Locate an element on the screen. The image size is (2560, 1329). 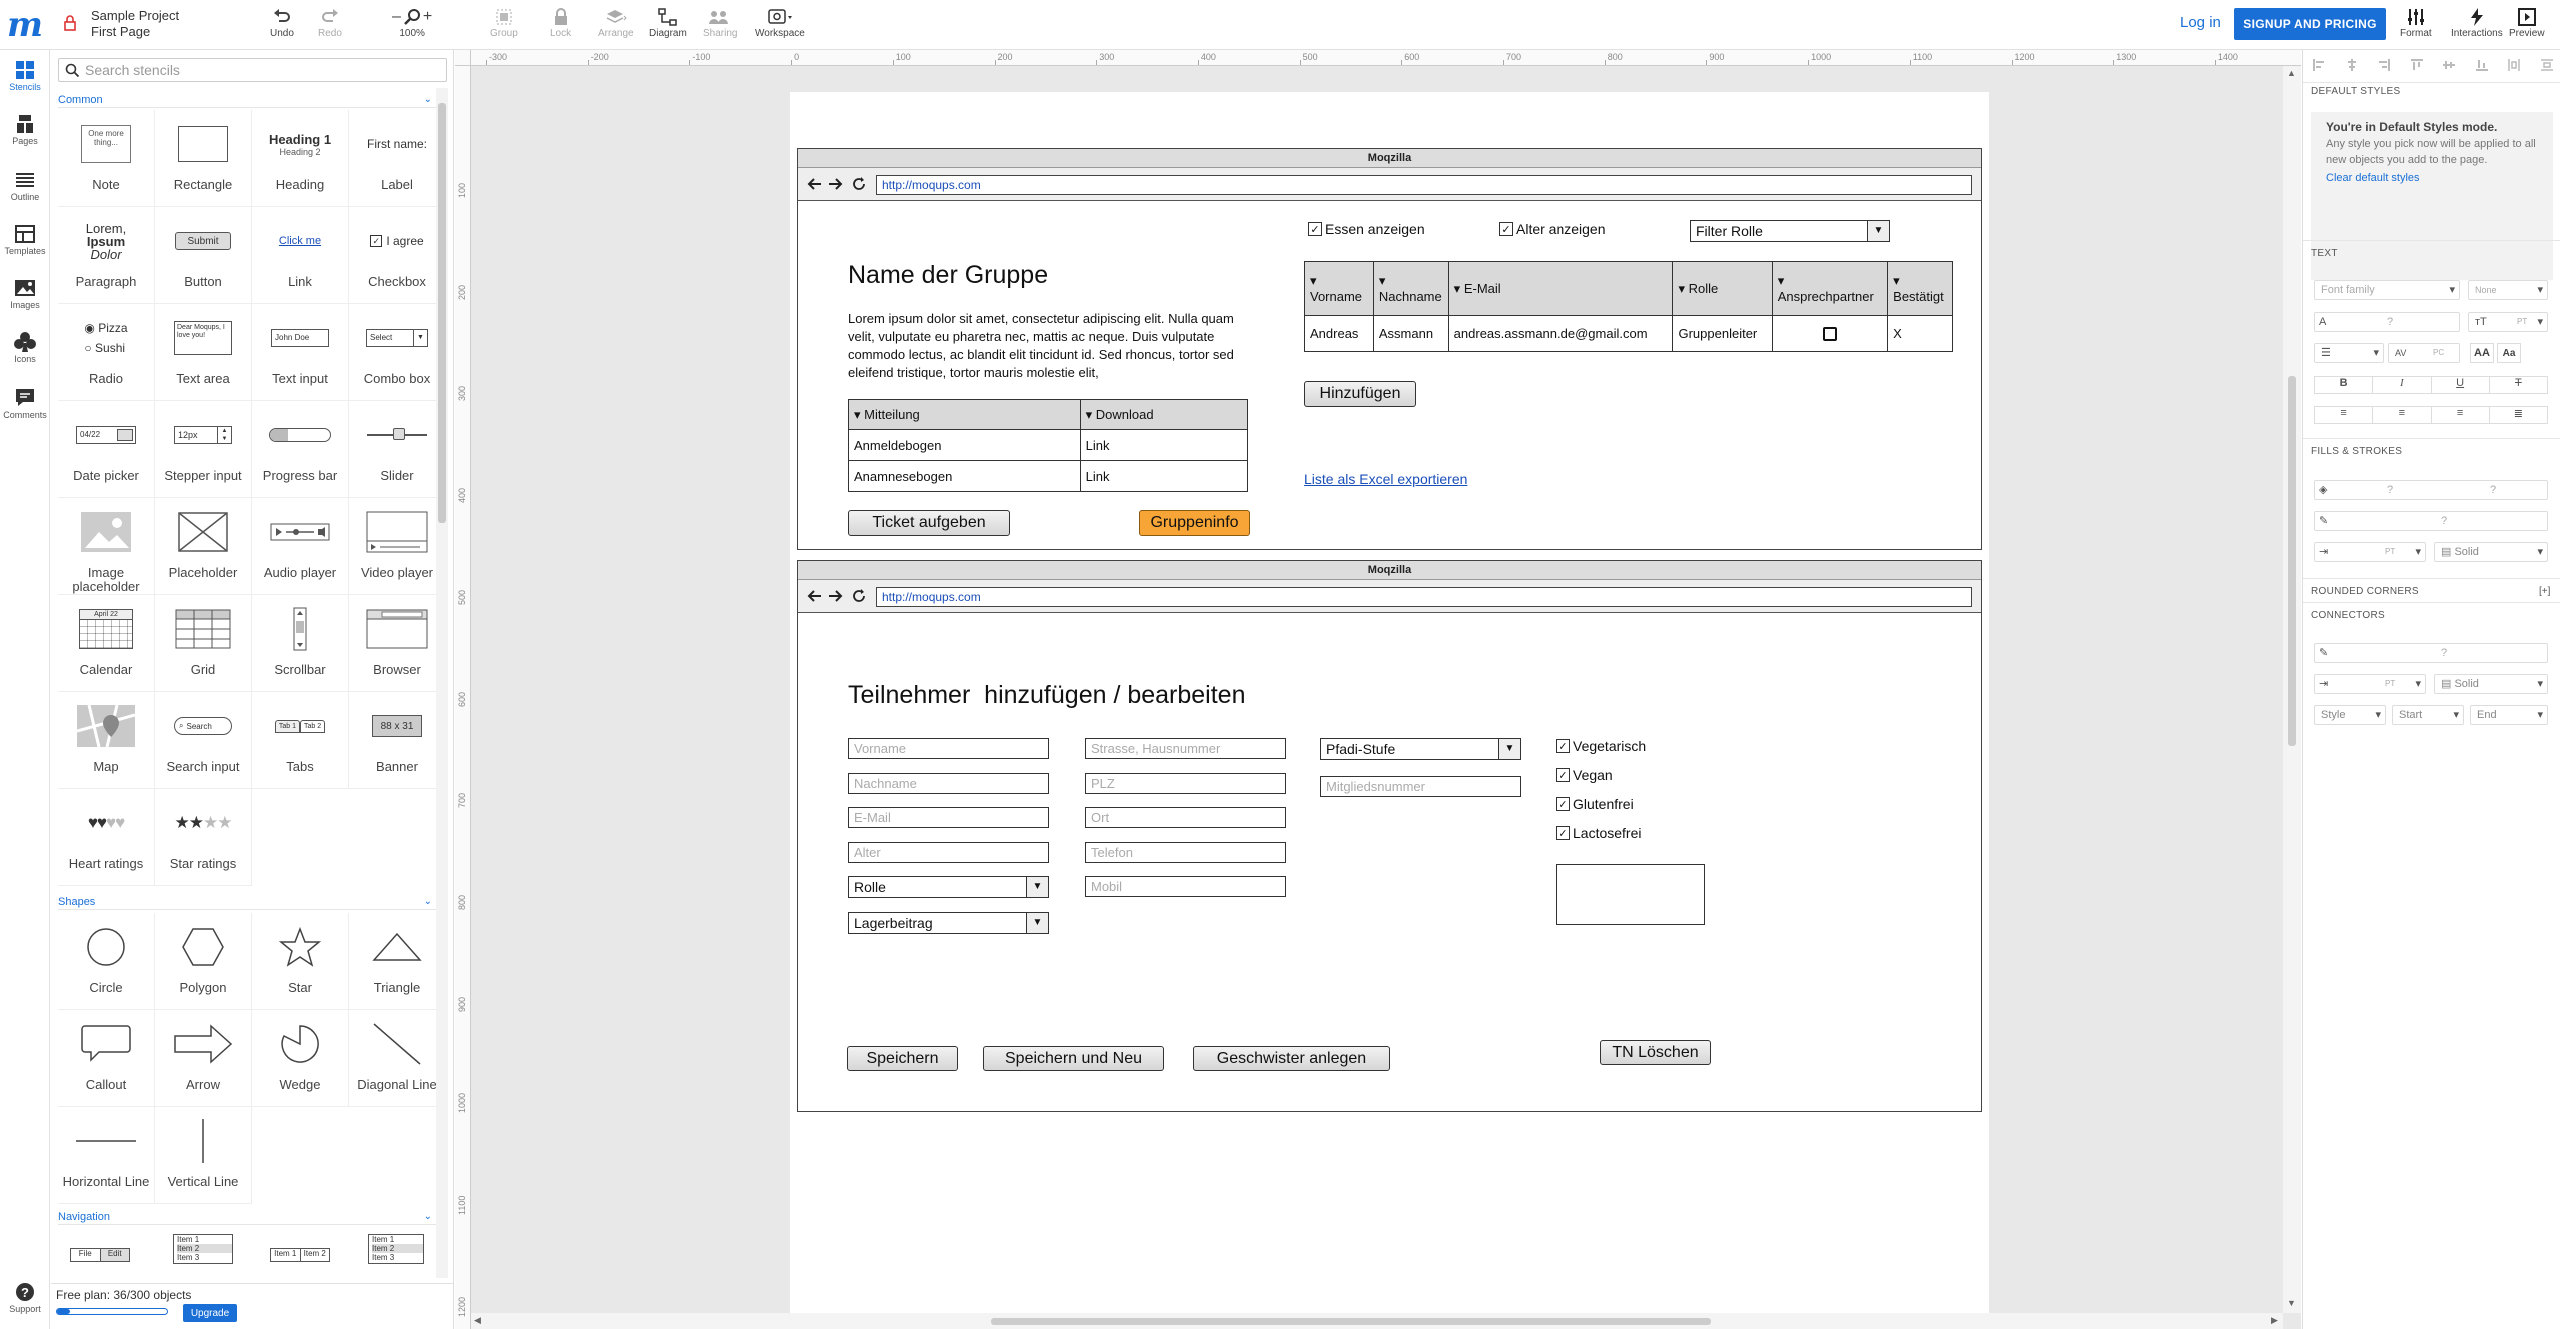
docs-link: Link is located at coordinates (1164, 445).